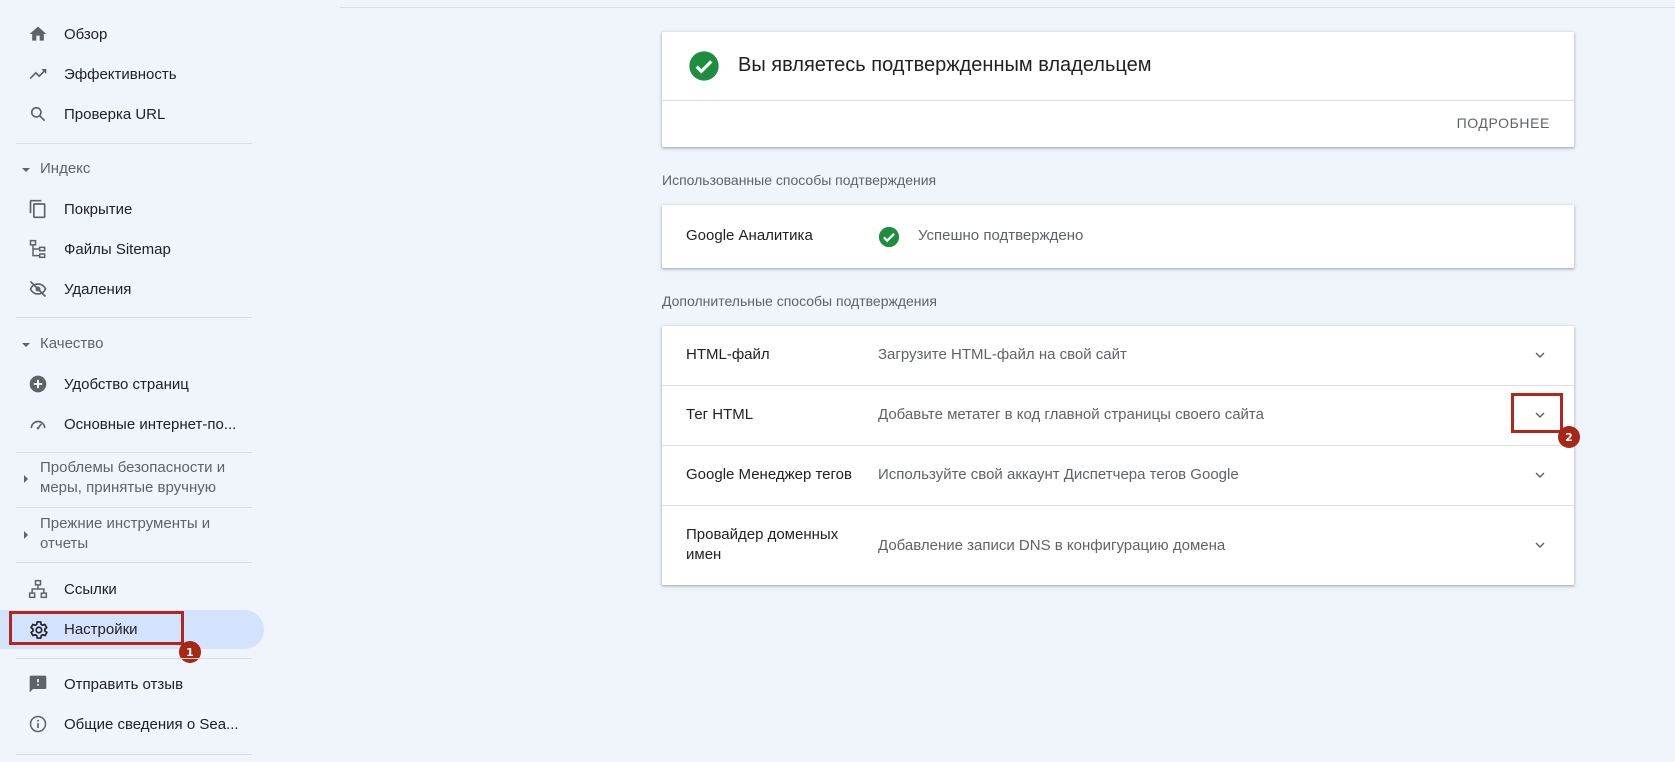 The width and height of the screenshot is (1675, 762). Describe the element at coordinates (126, 384) in the screenshot. I see `sidebar-item-label: Удобство страниц` at that location.